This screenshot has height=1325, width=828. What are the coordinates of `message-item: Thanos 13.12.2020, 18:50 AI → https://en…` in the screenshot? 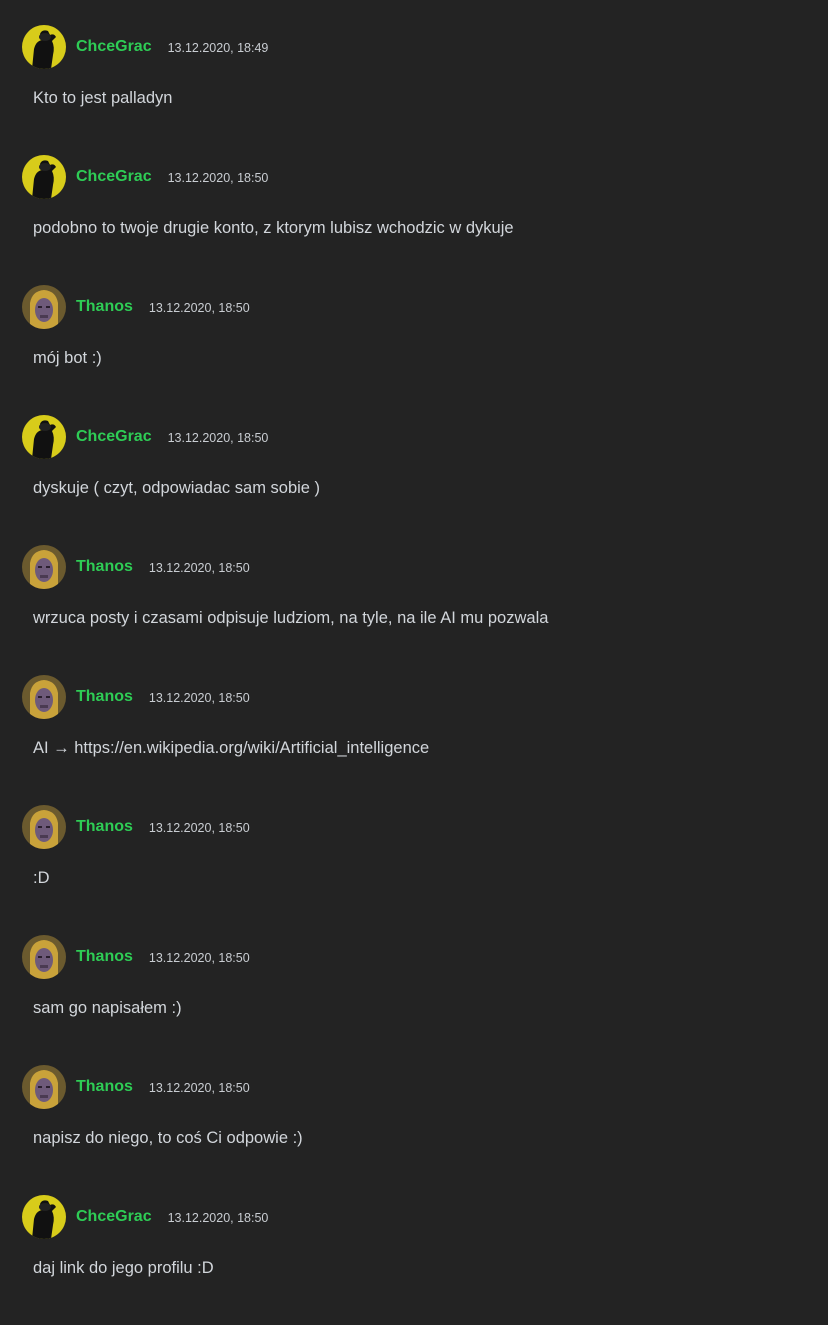 It's located at (414, 740).